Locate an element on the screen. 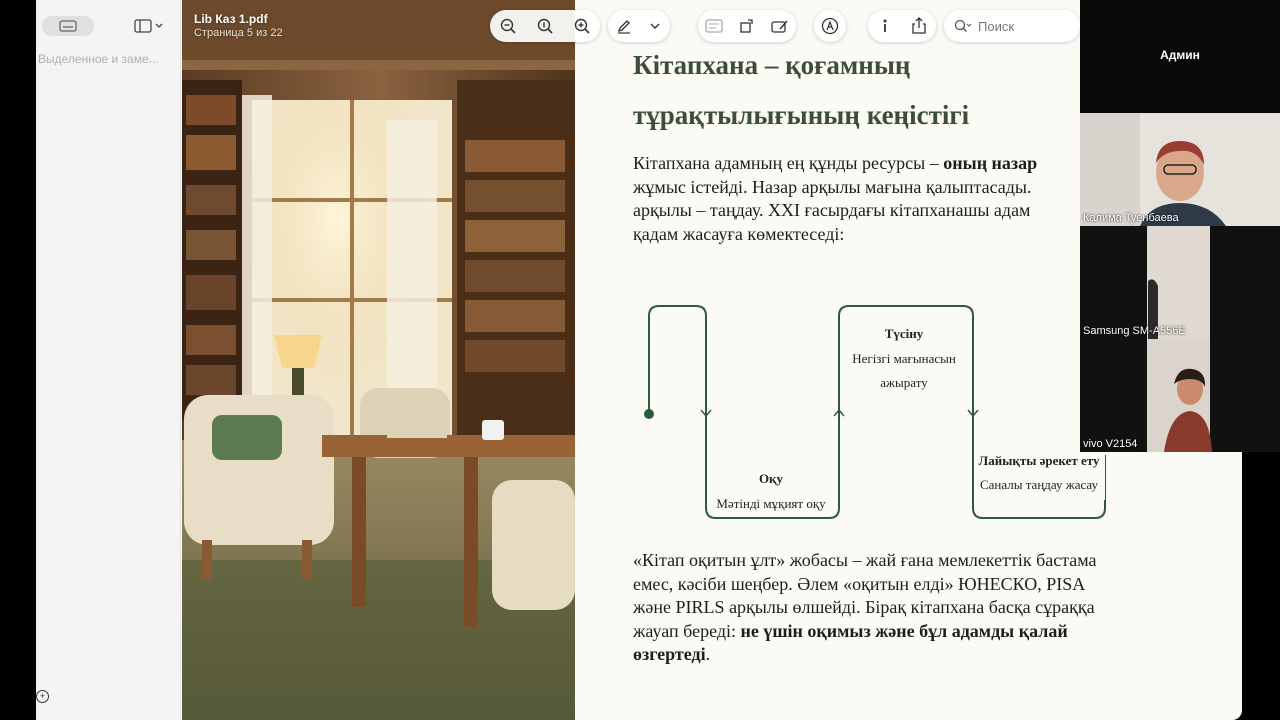  participant-tile: Калима Туенбаева is located at coordinates (1180, 169).